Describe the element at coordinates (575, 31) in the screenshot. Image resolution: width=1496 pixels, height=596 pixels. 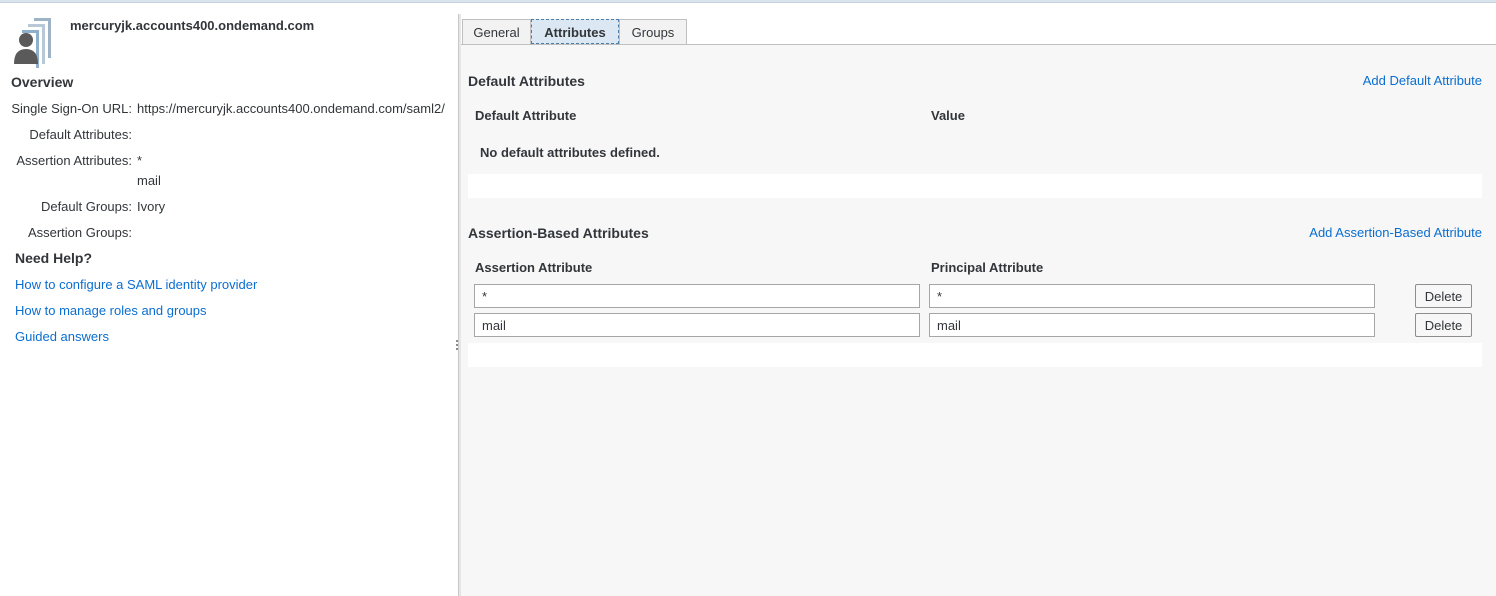
I see `tab-attributes: Attributes` at that location.